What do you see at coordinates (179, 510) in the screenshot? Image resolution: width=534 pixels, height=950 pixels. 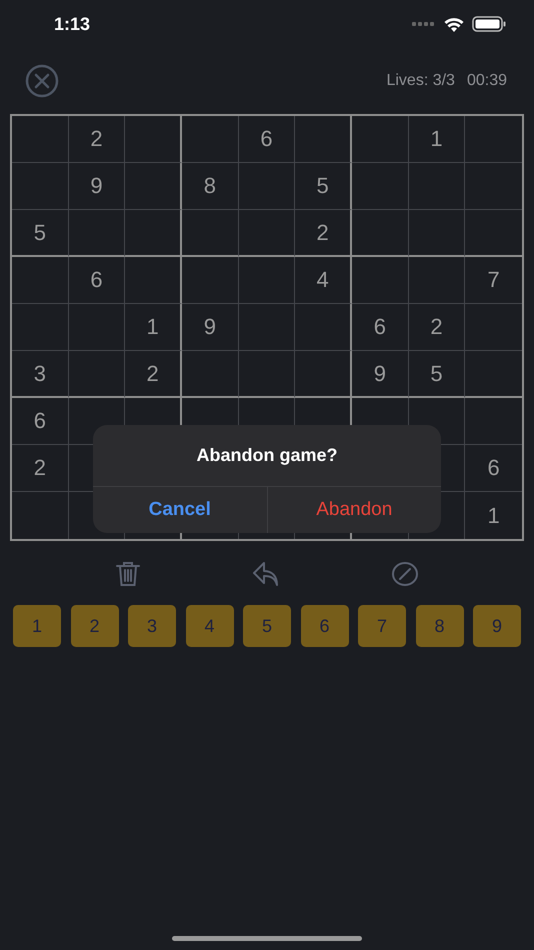 I see `cancel-button: Cancel` at bounding box center [179, 510].